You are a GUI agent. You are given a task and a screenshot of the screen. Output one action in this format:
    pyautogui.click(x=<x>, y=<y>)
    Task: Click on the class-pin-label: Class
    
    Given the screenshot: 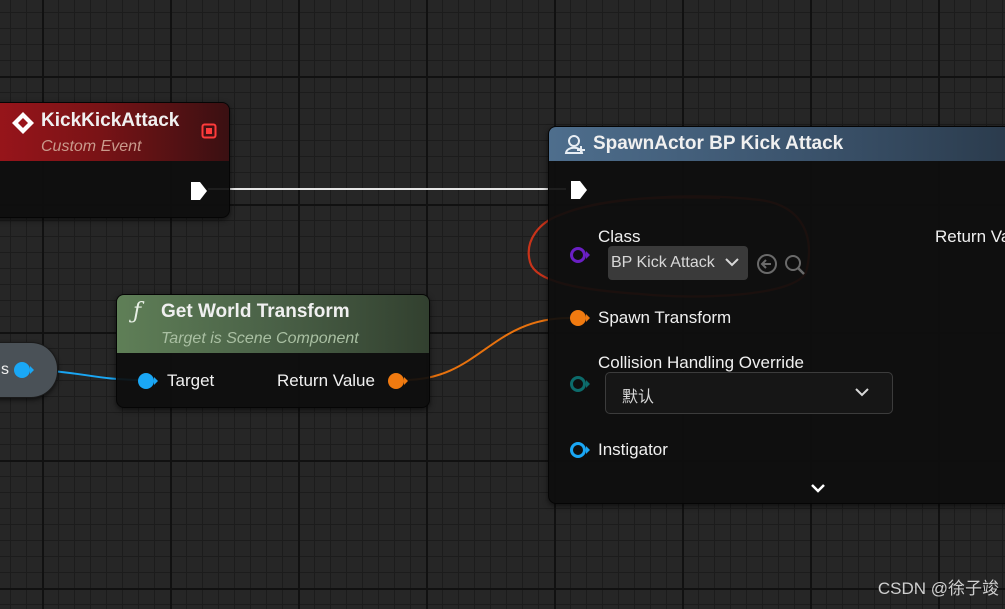 What is the action you would take?
    pyautogui.click(x=619, y=236)
    